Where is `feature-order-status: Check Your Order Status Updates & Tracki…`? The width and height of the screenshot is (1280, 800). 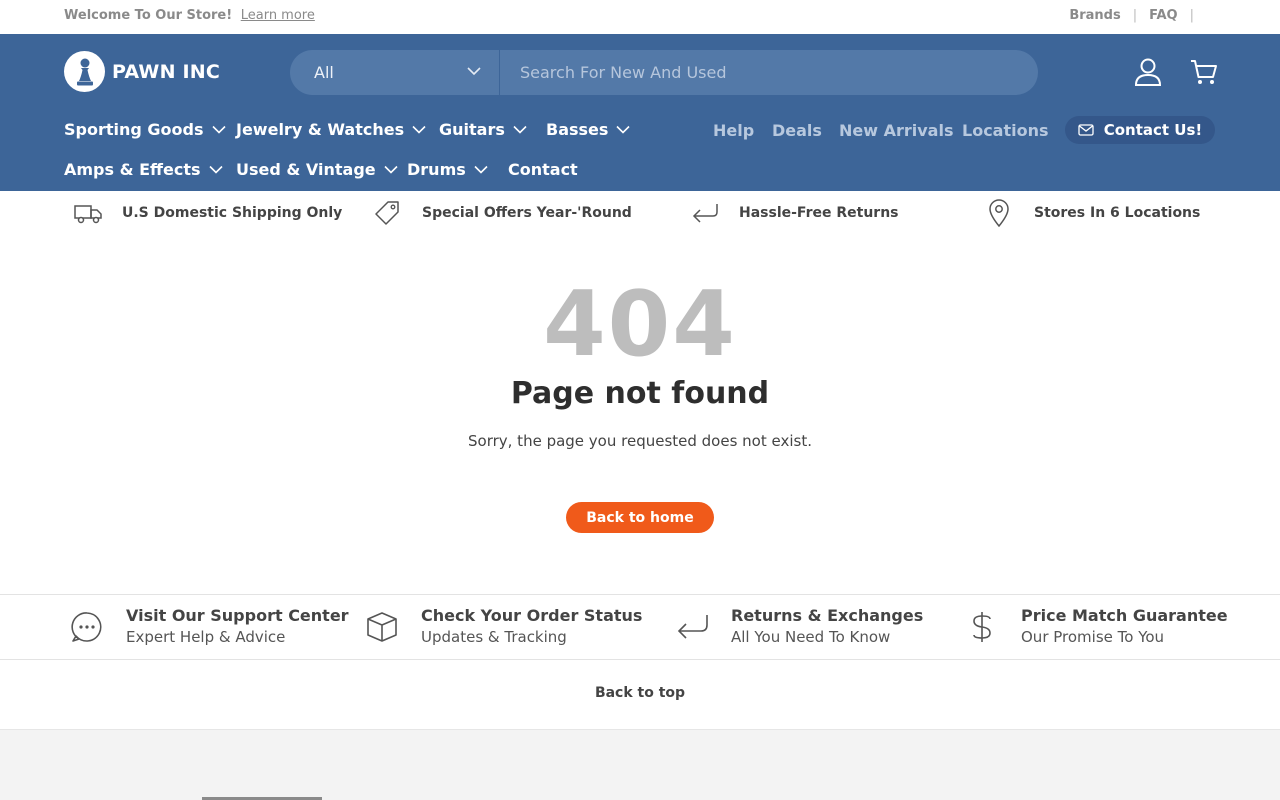
feature-order-status: Check Your Order Status Updates & Tracki… is located at coordinates (503, 627).